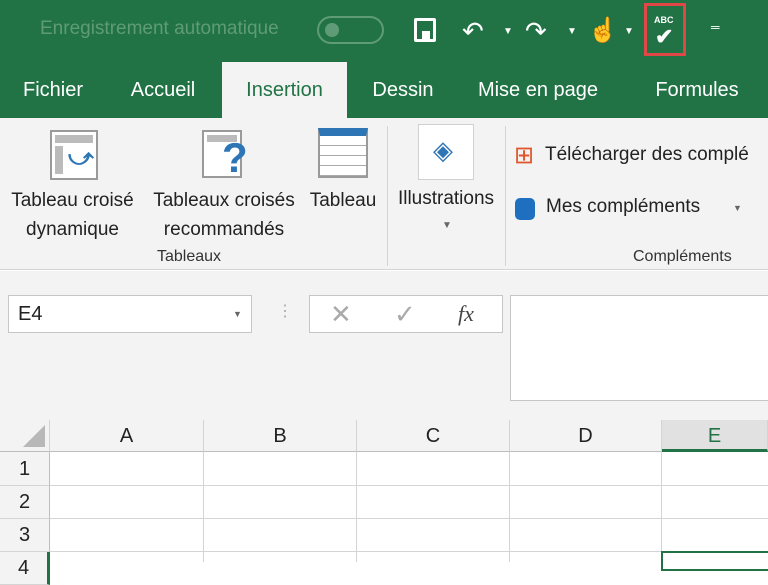 This screenshot has width=768, height=585. I want to click on touch-dropdown-icon: ▼, so click(629, 31).